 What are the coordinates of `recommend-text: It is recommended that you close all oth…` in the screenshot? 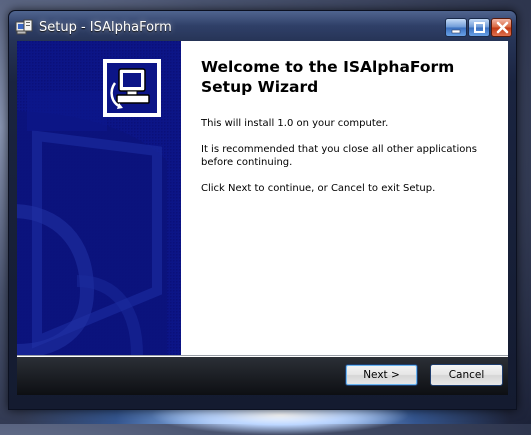 It's located at (339, 156).